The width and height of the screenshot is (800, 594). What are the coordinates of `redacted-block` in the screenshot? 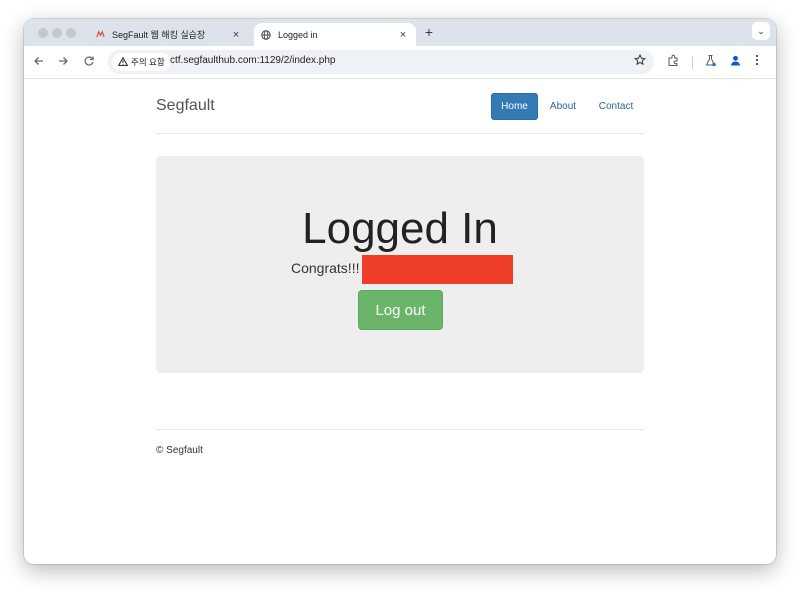 It's located at (437, 269).